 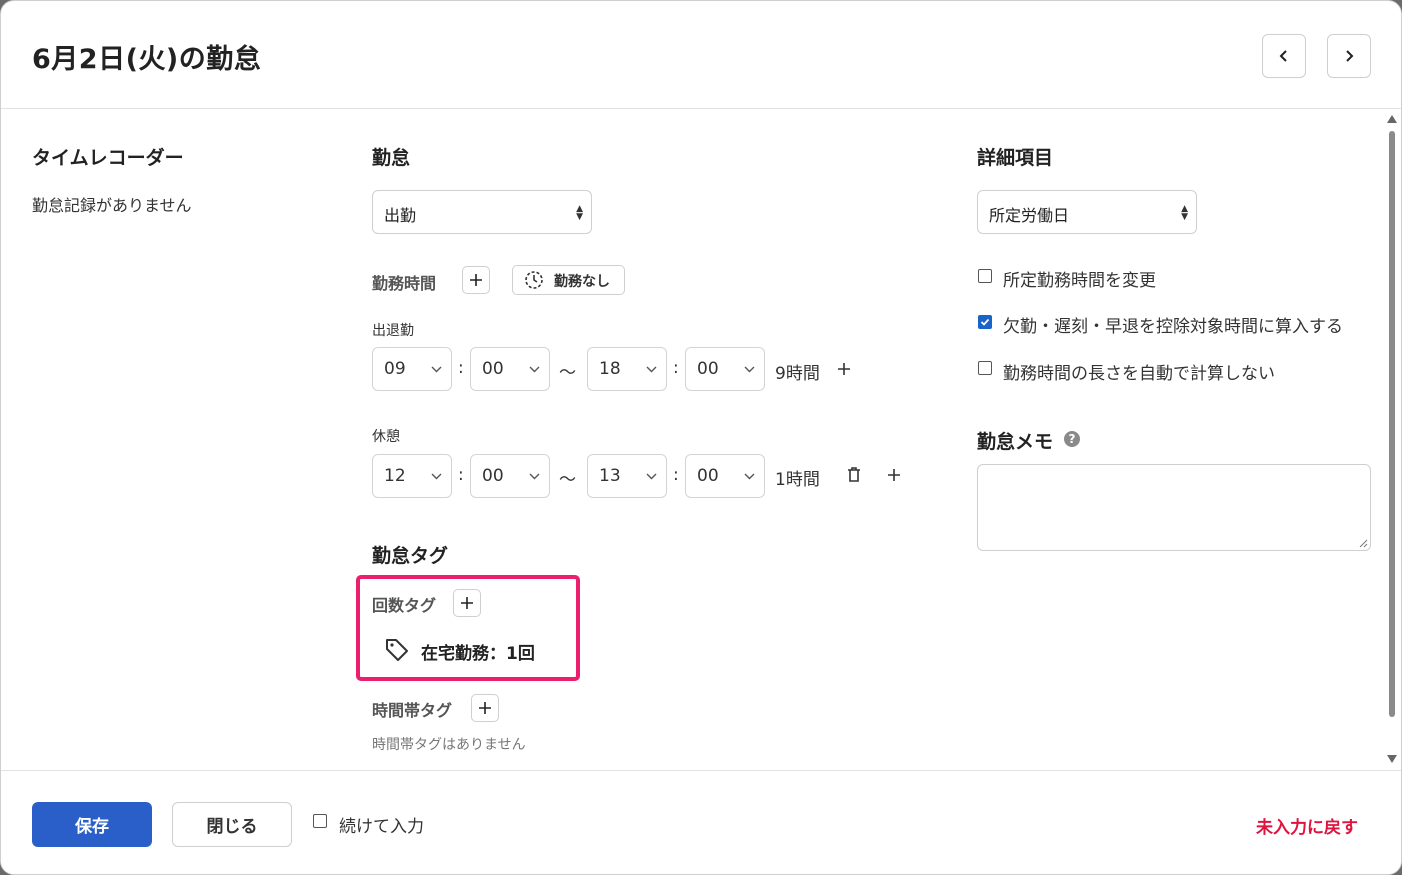 What do you see at coordinates (478, 651) in the screenshot?
I see `count-tag-item: 在宅勤務：1回` at bounding box center [478, 651].